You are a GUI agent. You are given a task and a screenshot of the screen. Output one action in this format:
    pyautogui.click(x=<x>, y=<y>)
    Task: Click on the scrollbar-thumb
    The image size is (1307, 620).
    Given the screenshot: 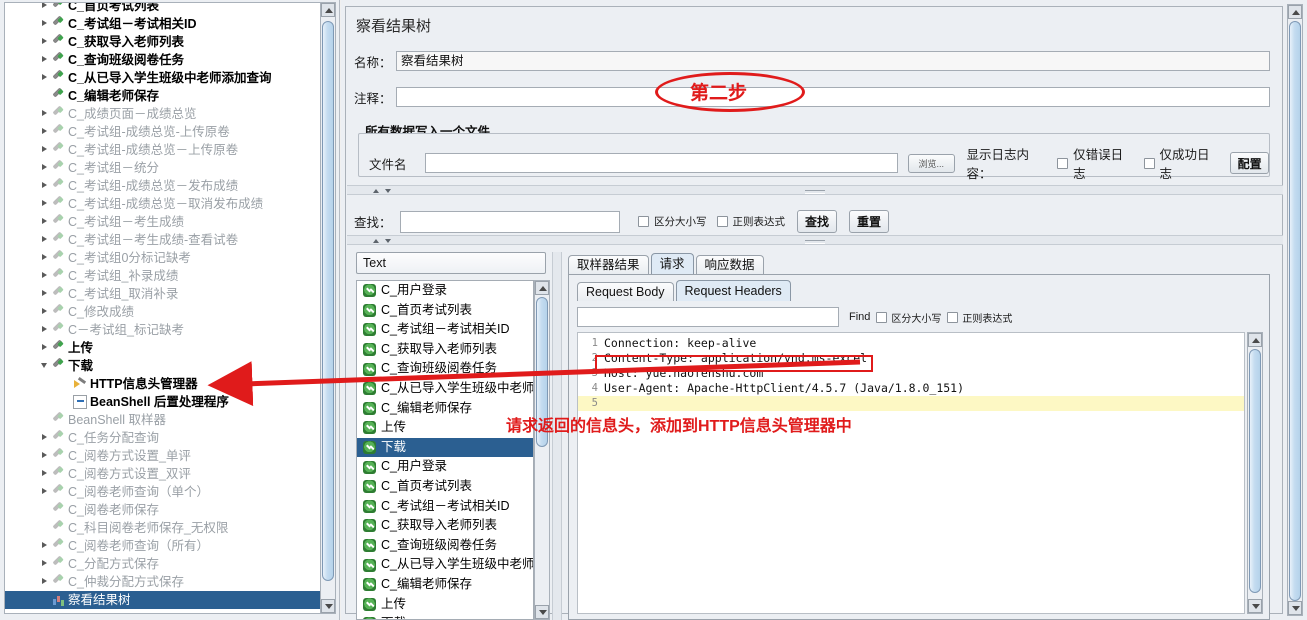 What is the action you would take?
    pyautogui.click(x=328, y=301)
    